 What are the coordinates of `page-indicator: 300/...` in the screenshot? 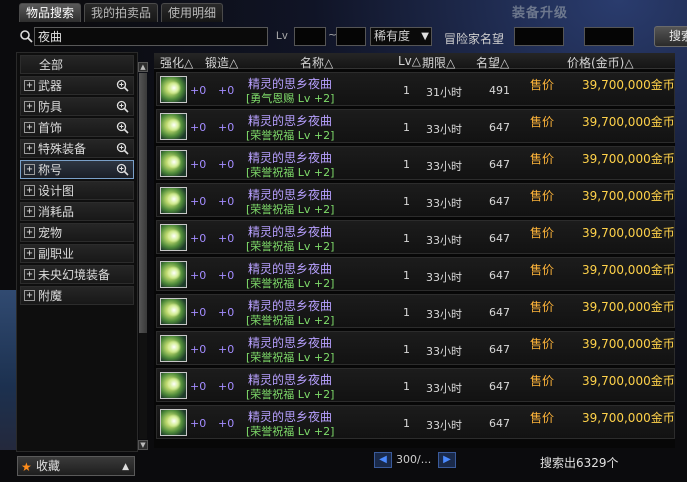 It's located at (414, 459).